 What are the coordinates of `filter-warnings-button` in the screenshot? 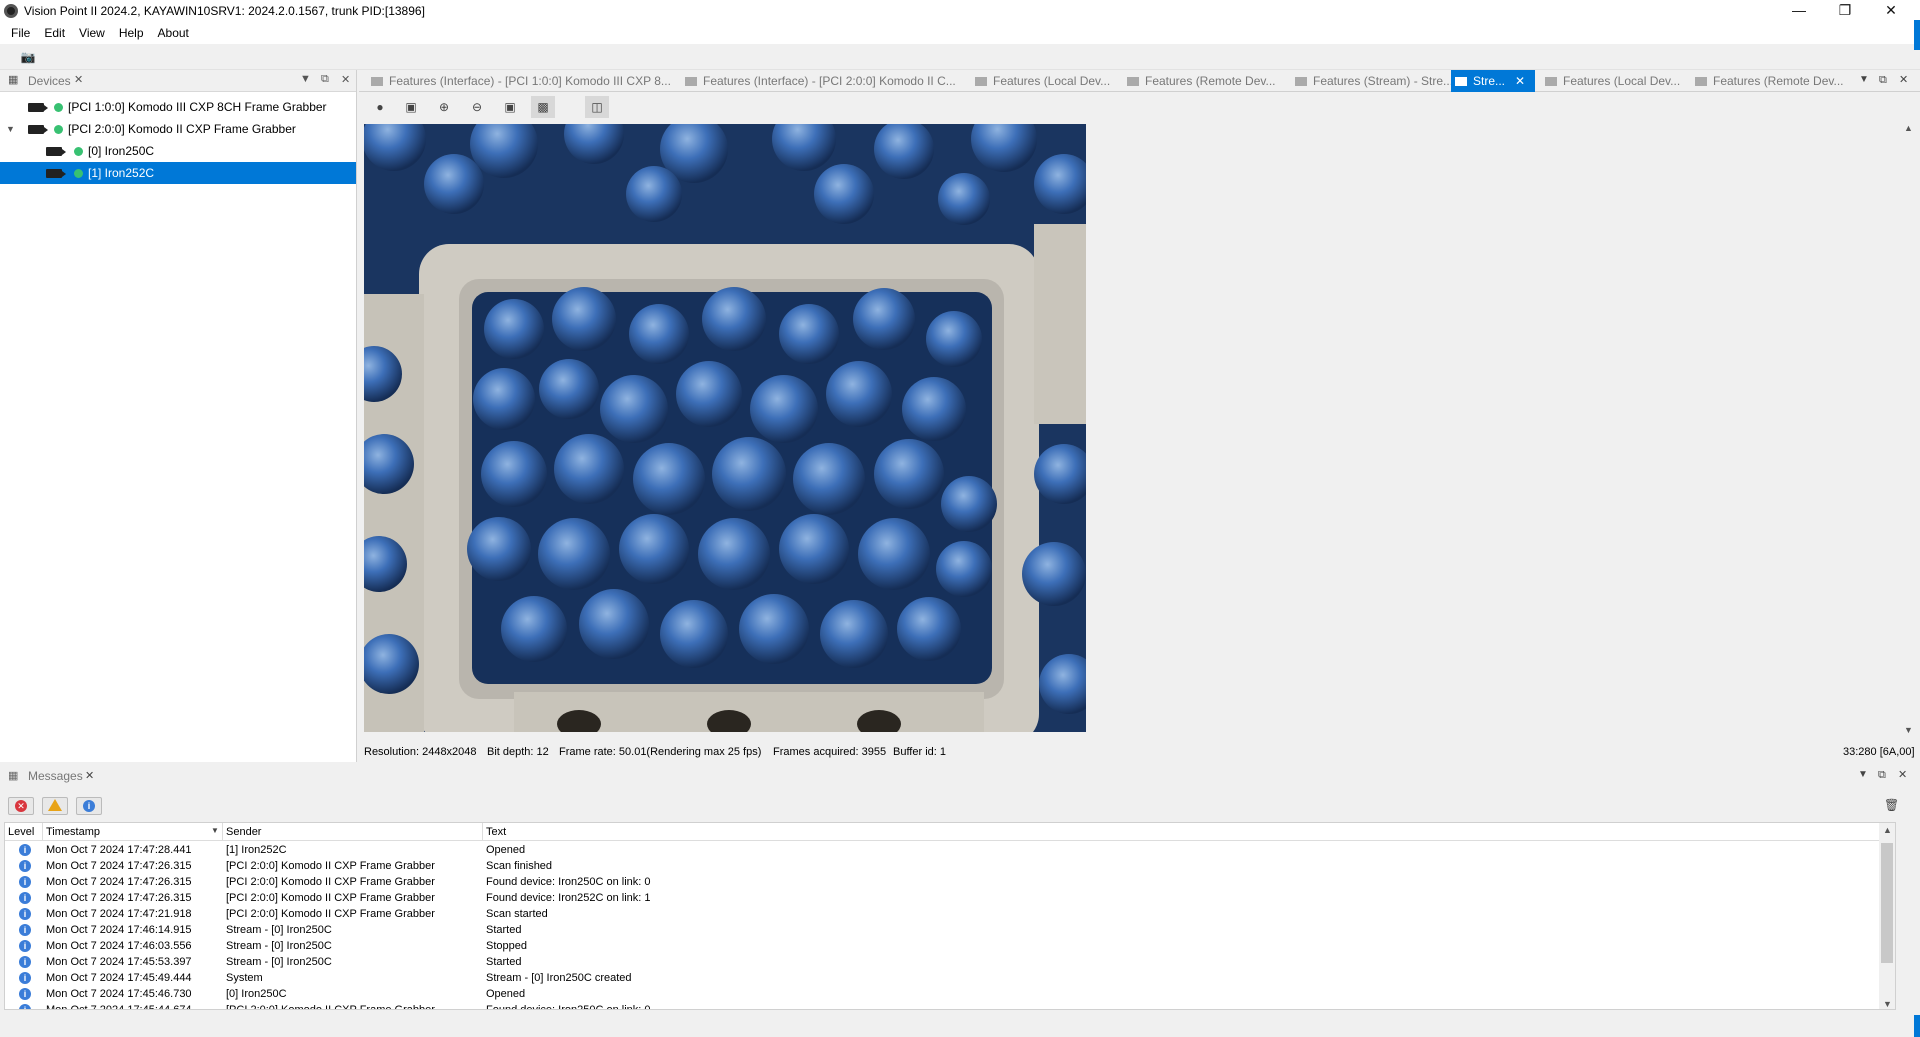 It's located at (55, 806).